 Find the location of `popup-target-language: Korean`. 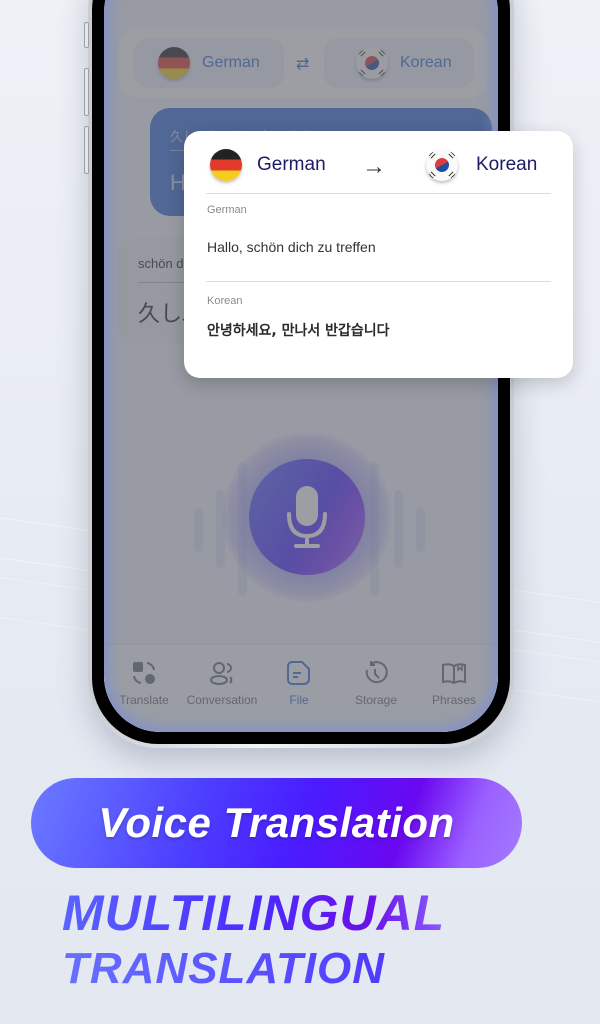

popup-target-language: Korean is located at coordinates (481, 165).